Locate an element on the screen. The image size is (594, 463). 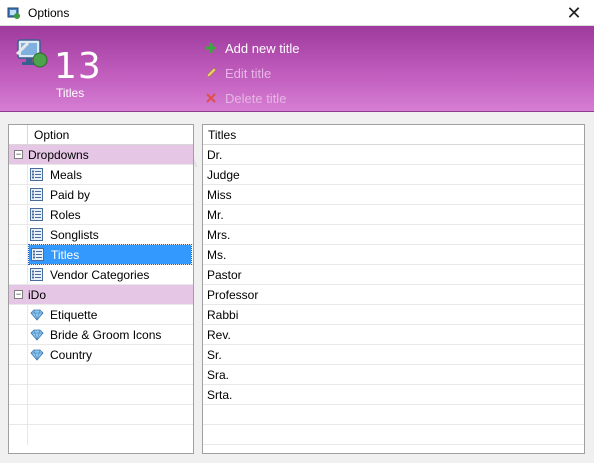
tree-item-etiquette: Etiquette is located at coordinates (101, 315).